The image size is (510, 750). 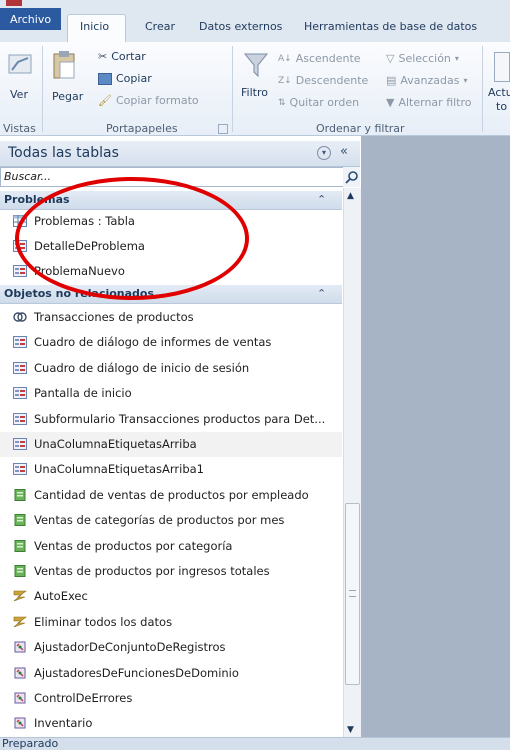 I want to click on list-item: AjustadorDeConjuntoDeRegistros, so click(x=171, y=647).